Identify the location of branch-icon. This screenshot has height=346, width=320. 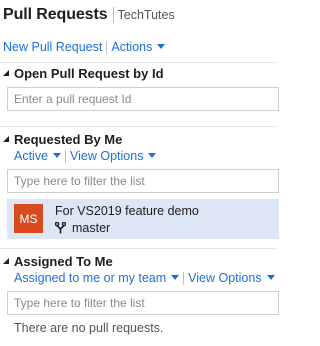
(60, 228).